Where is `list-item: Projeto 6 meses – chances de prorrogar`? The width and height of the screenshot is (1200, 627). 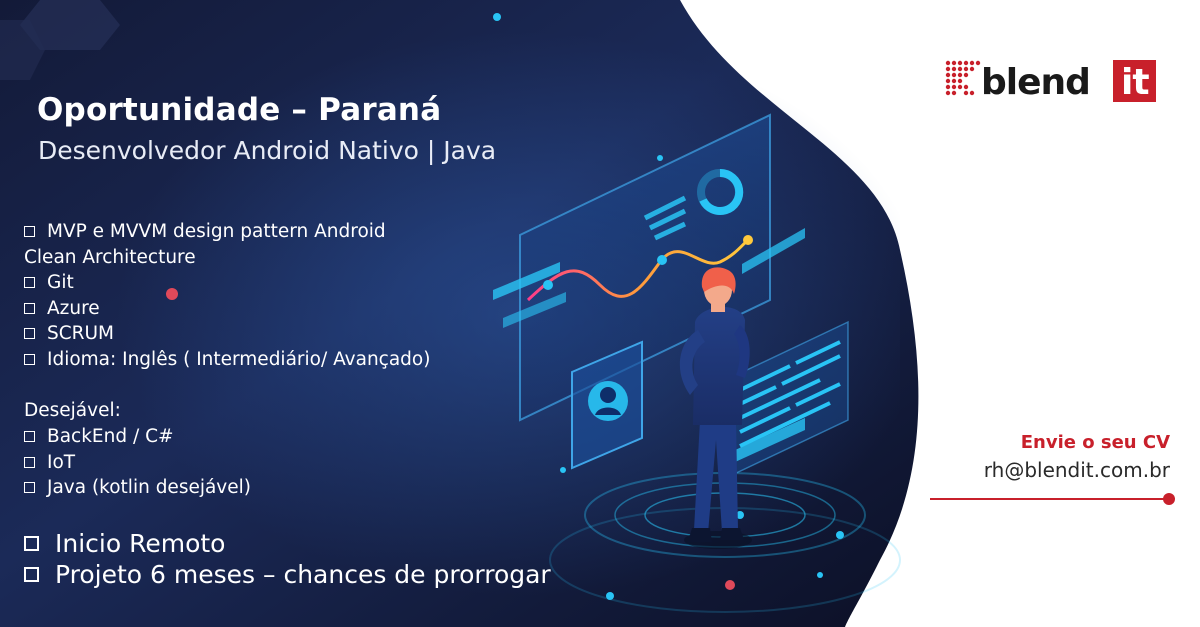
list-item: Projeto 6 meses – chances de prorrogar is located at coordinates (287, 574).